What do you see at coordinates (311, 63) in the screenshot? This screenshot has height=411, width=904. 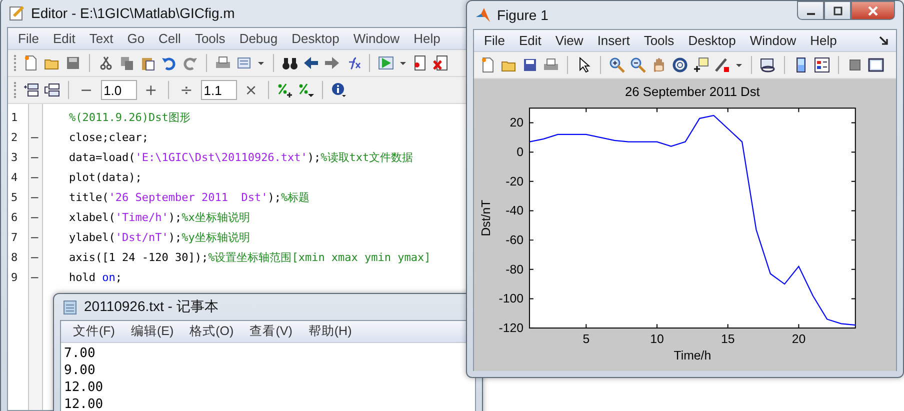 I see `back-arrow-icon` at bounding box center [311, 63].